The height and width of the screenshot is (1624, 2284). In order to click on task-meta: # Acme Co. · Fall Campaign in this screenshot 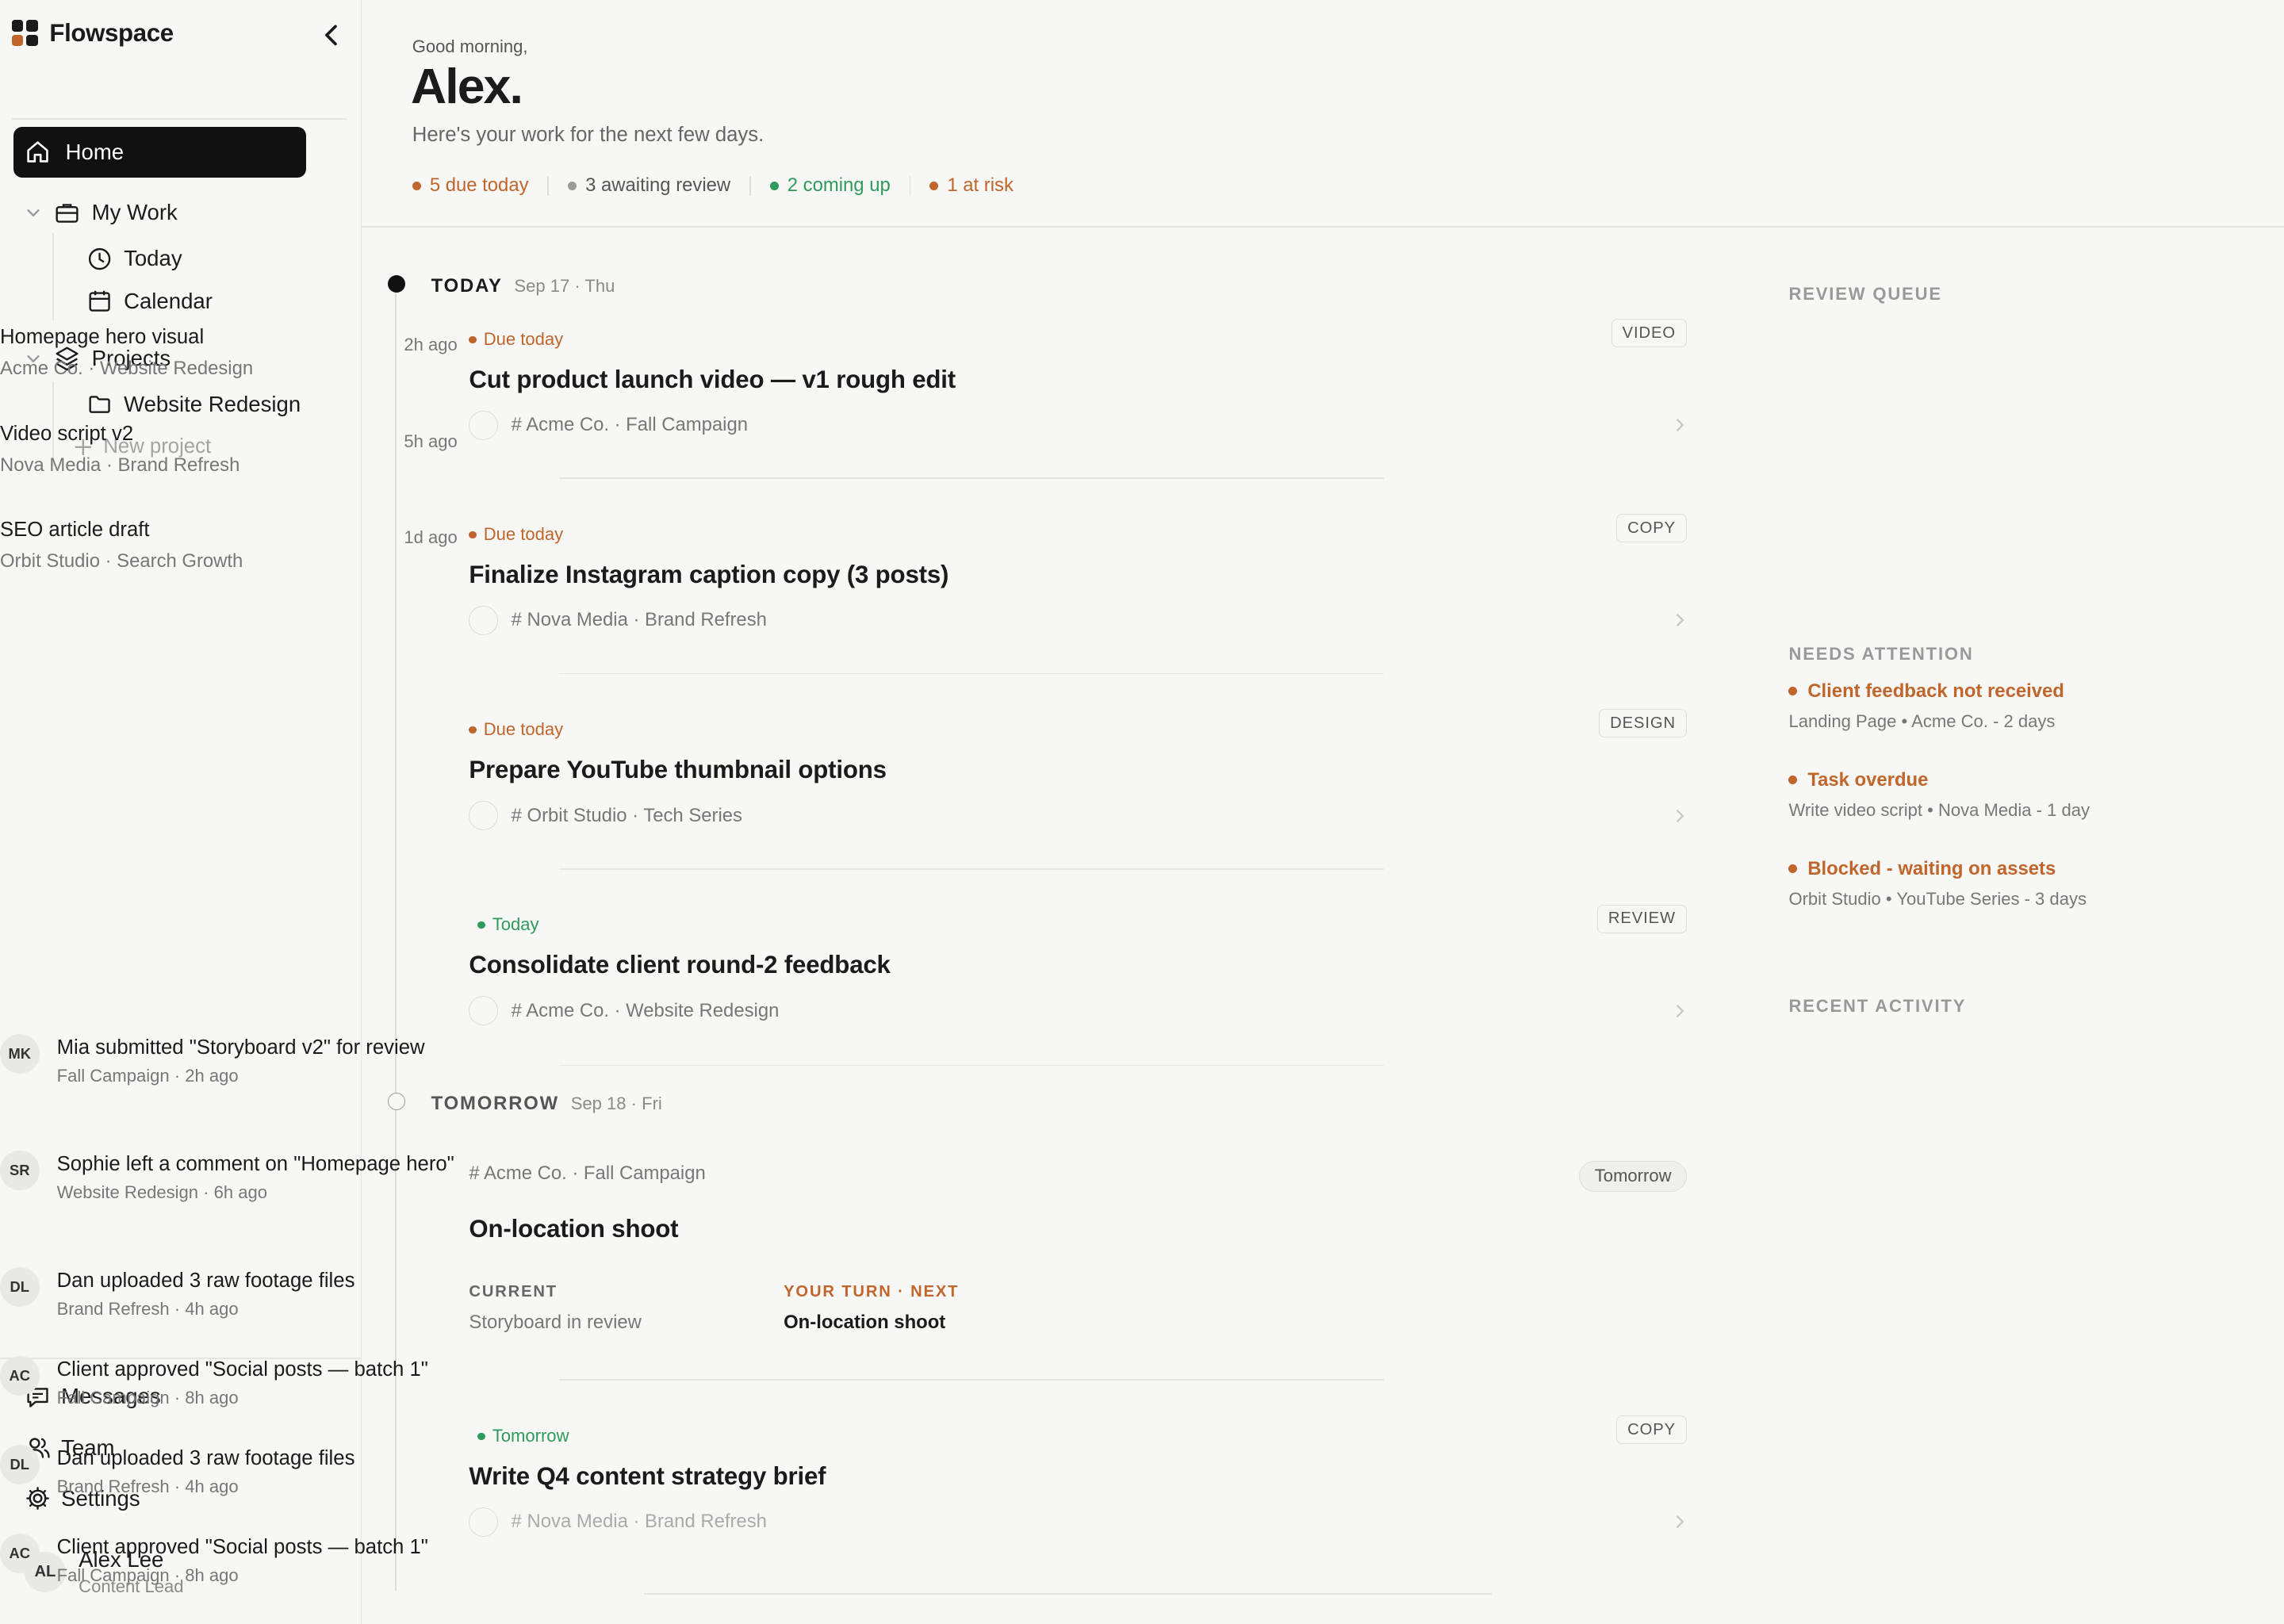, I will do `click(608, 425)`.